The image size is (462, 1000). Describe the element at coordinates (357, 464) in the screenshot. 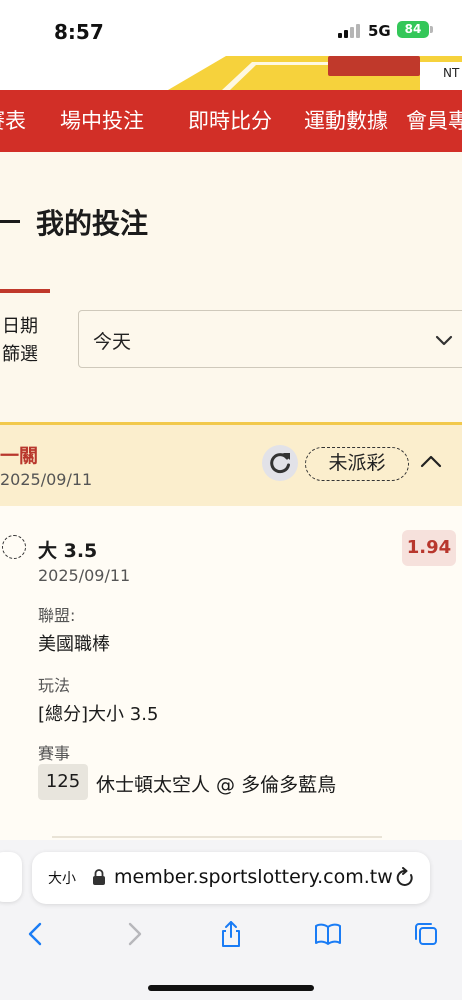

I see `status-badge: 未派彩` at that location.